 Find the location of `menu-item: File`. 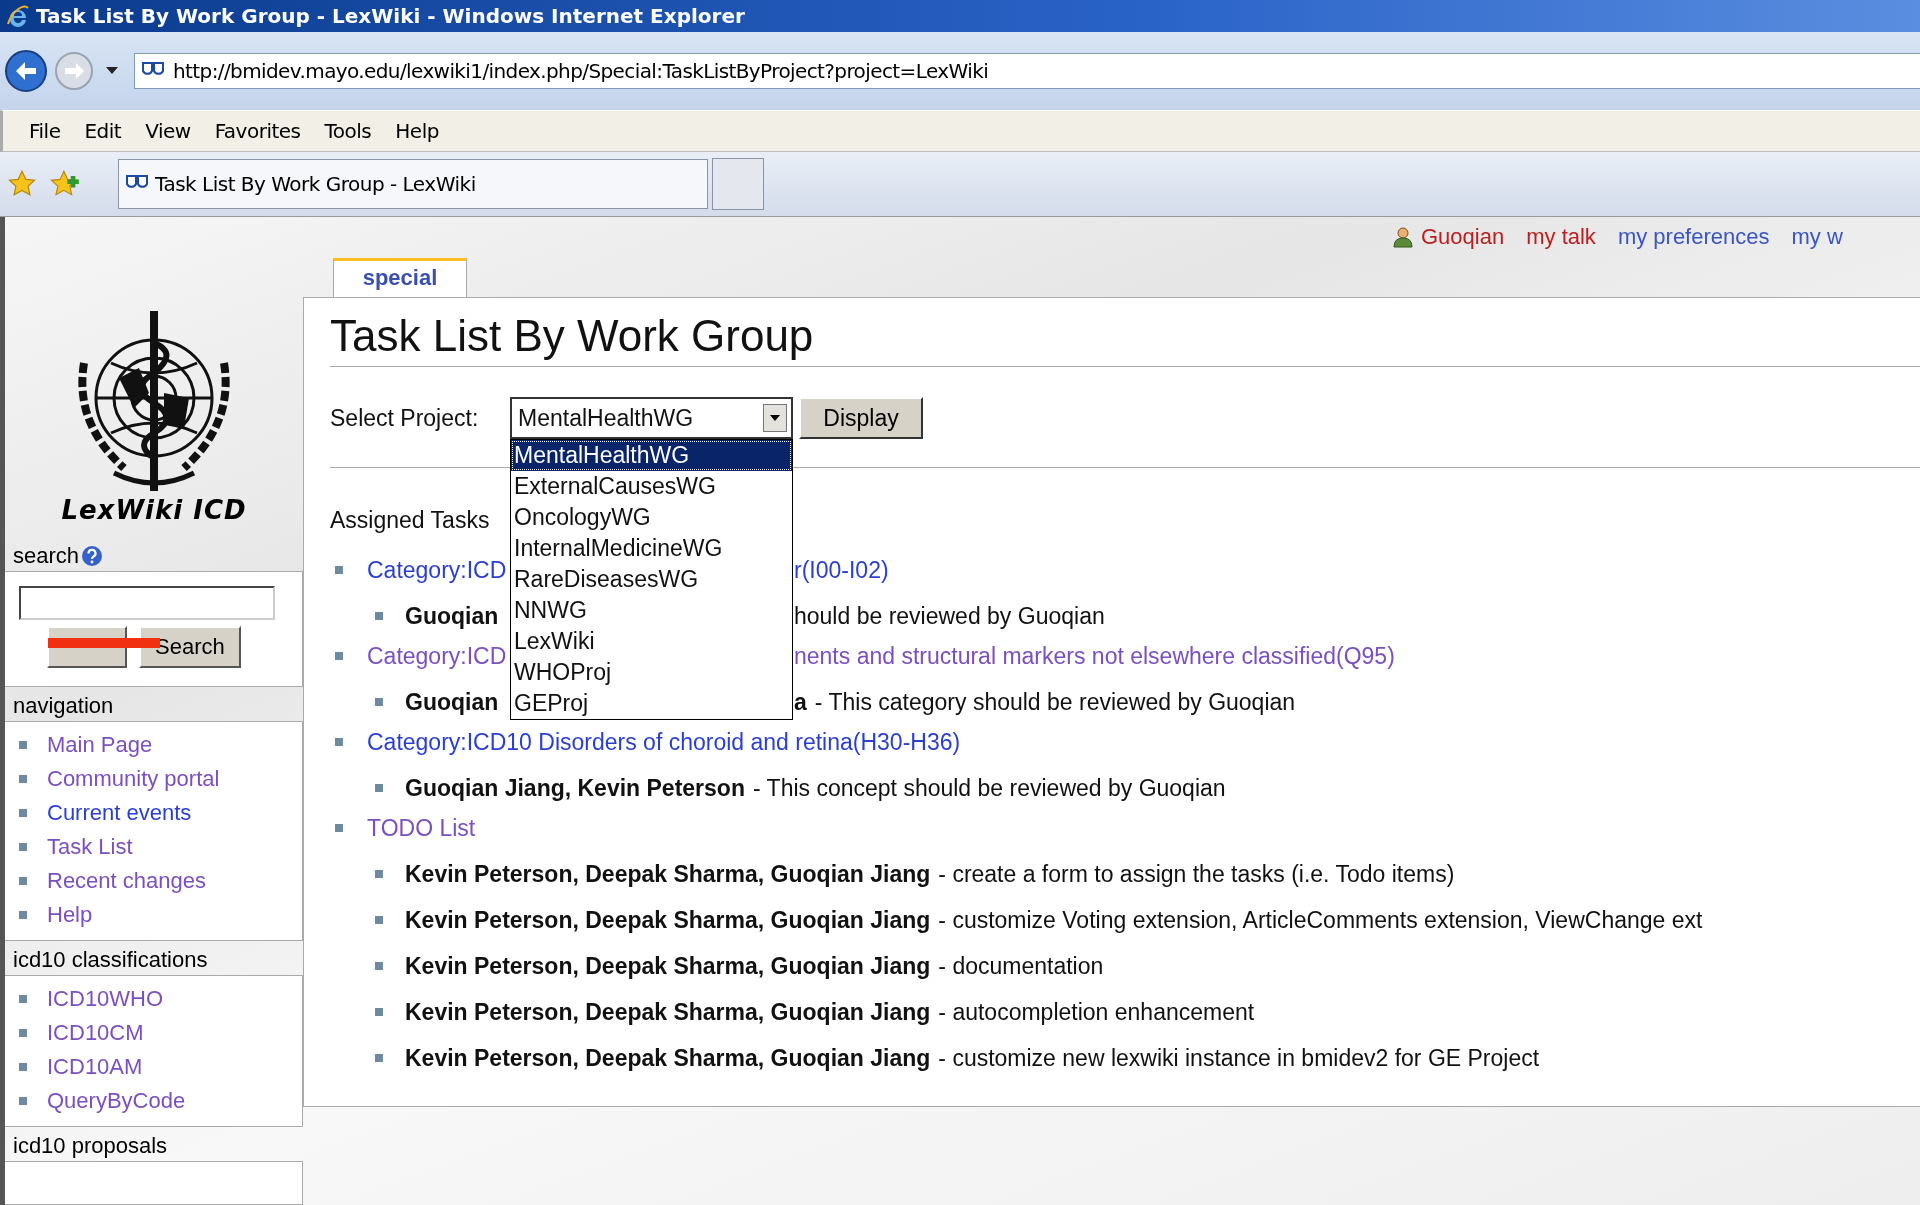

menu-item: File is located at coordinates (45, 131).